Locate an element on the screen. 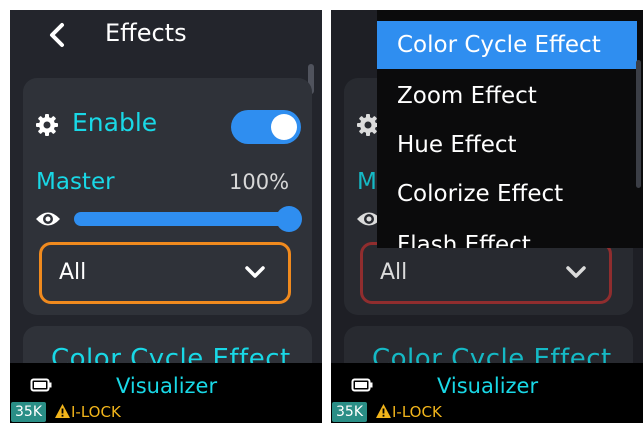  menu-item-label: Flash Effect is located at coordinates (464, 240).